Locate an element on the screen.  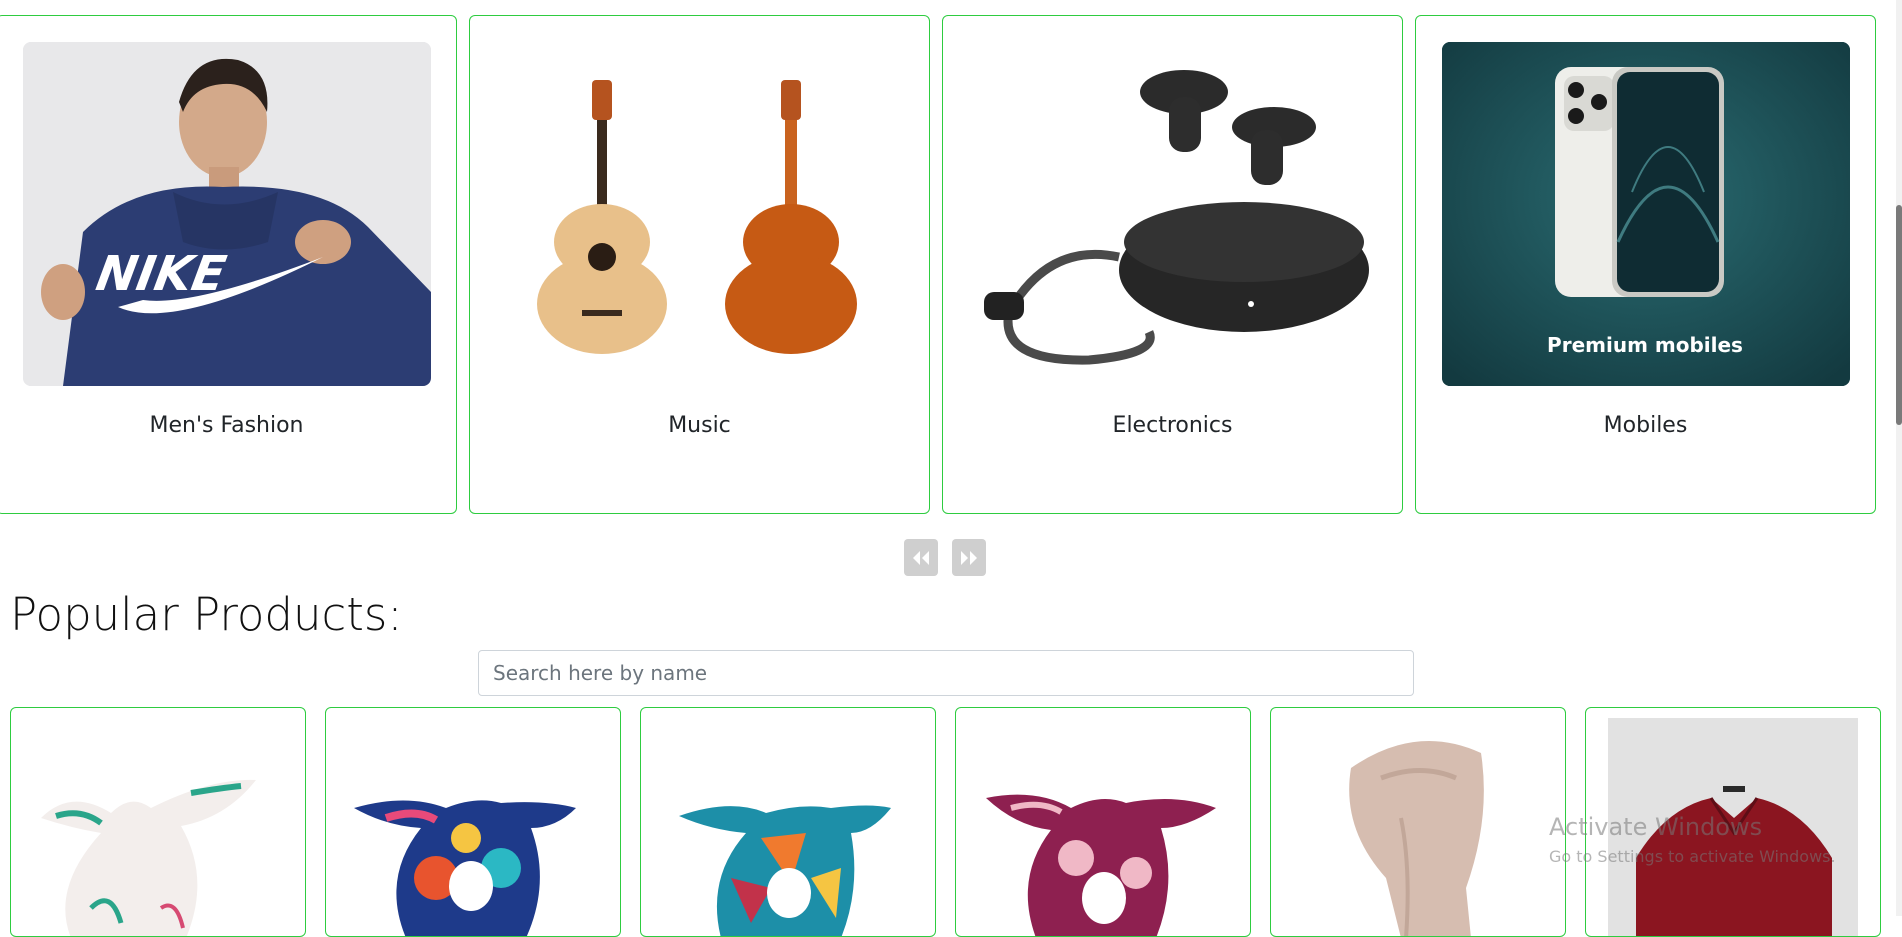
category-card-music: Music is located at coordinates (699, 264).